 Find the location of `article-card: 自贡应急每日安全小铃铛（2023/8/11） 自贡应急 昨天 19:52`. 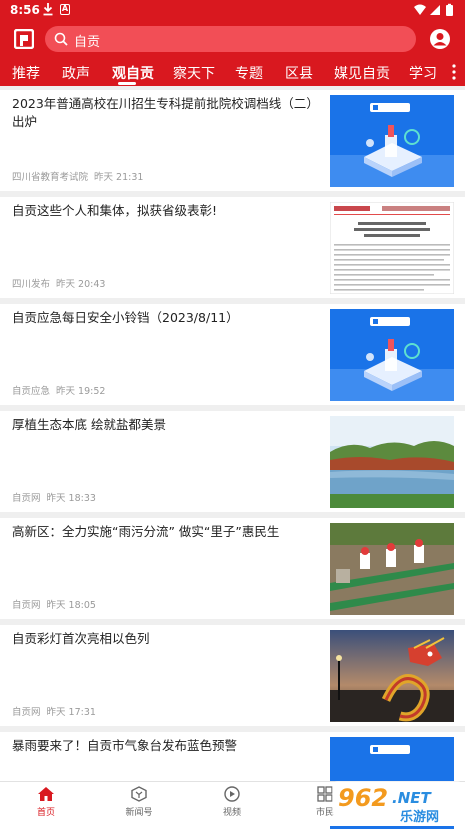

article-card: 自贡应急每日安全小铃铛（2023/8/11） 自贡应急 昨天 19:52 is located at coordinates (232, 354).